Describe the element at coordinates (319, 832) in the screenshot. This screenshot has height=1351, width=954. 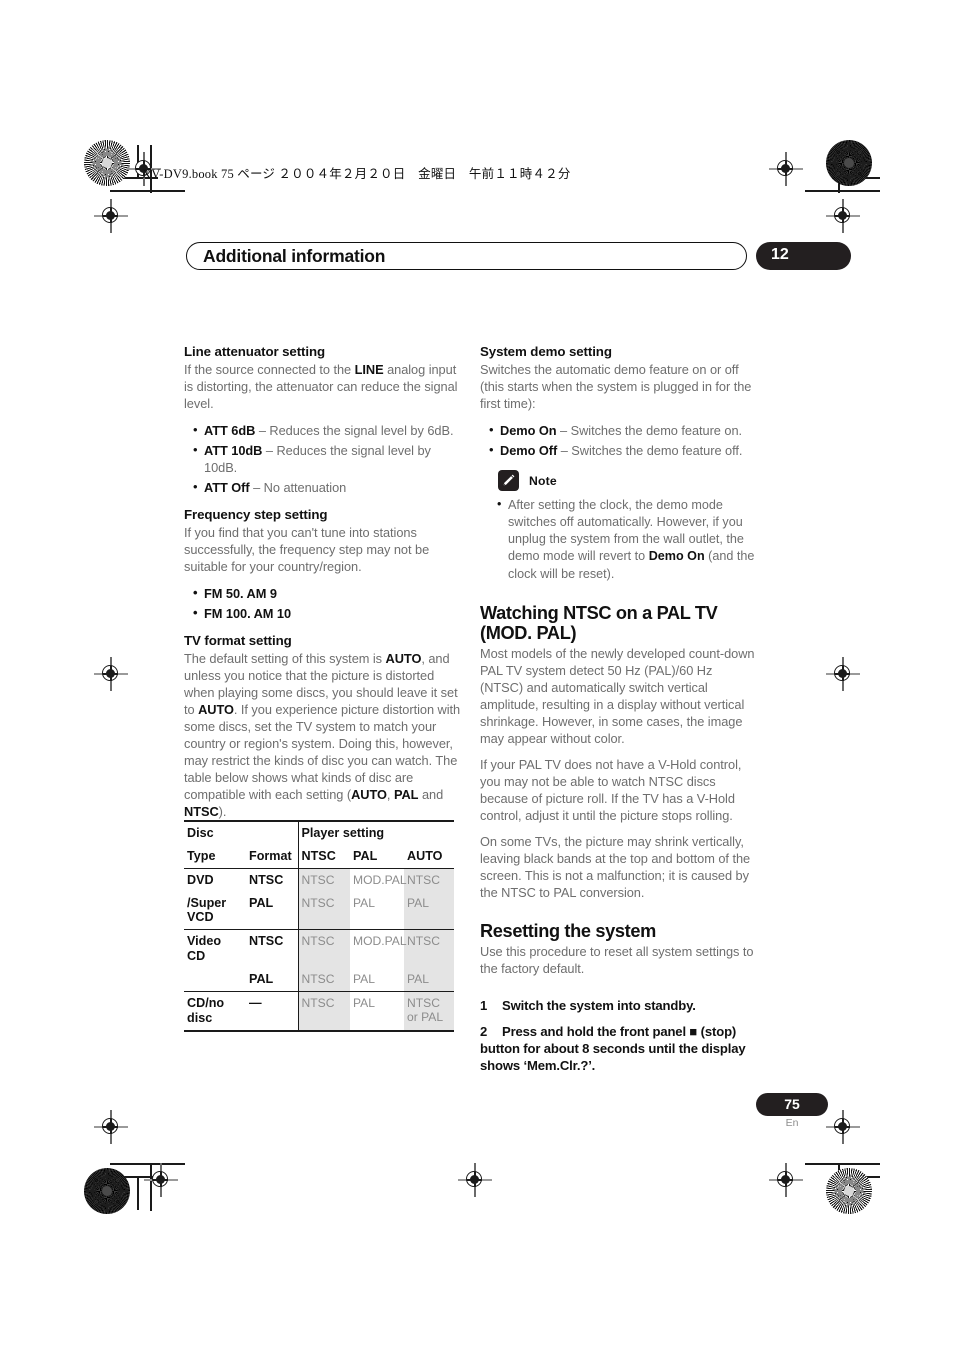
I see `table-header-row-group: Disc Player setting` at that location.